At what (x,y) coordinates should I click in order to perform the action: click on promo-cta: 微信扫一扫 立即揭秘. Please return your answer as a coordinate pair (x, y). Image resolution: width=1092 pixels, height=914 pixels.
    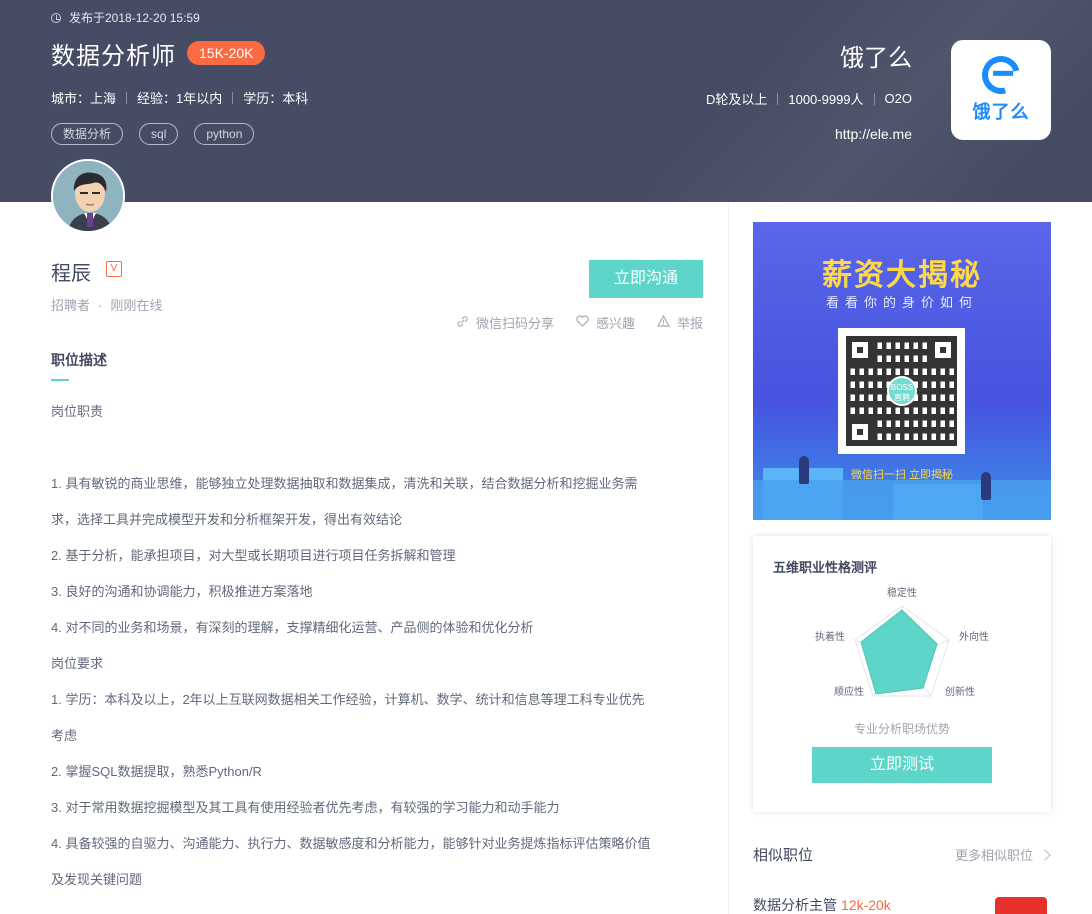
    Looking at the image, I should click on (902, 475).